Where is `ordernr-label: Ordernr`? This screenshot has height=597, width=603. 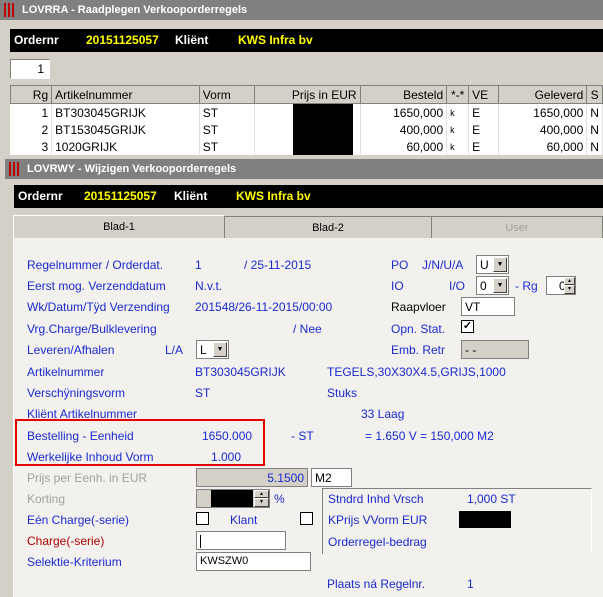 ordernr-label: Ordernr is located at coordinates (36, 40).